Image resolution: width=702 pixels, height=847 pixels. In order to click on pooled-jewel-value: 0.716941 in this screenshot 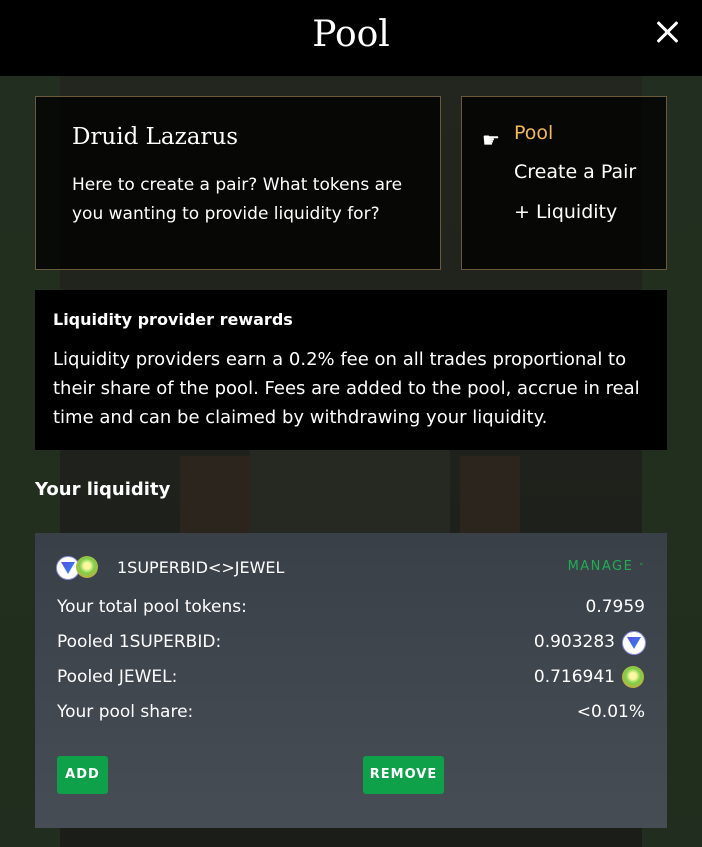, I will do `click(574, 677)`.